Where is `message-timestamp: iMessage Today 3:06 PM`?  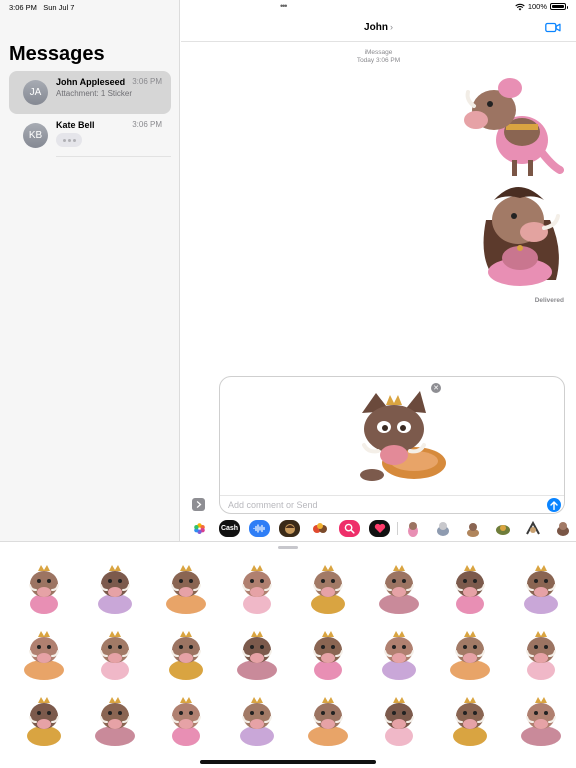 message-timestamp: iMessage Today 3:06 PM is located at coordinates (378, 56).